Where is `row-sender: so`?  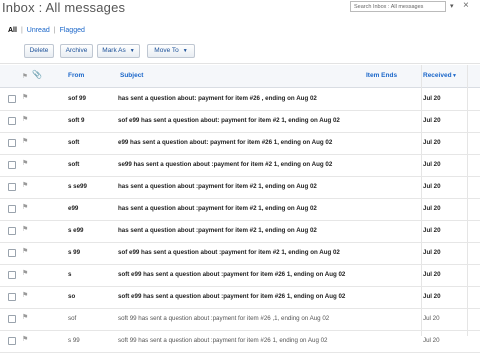 row-sender: so is located at coordinates (93, 296).